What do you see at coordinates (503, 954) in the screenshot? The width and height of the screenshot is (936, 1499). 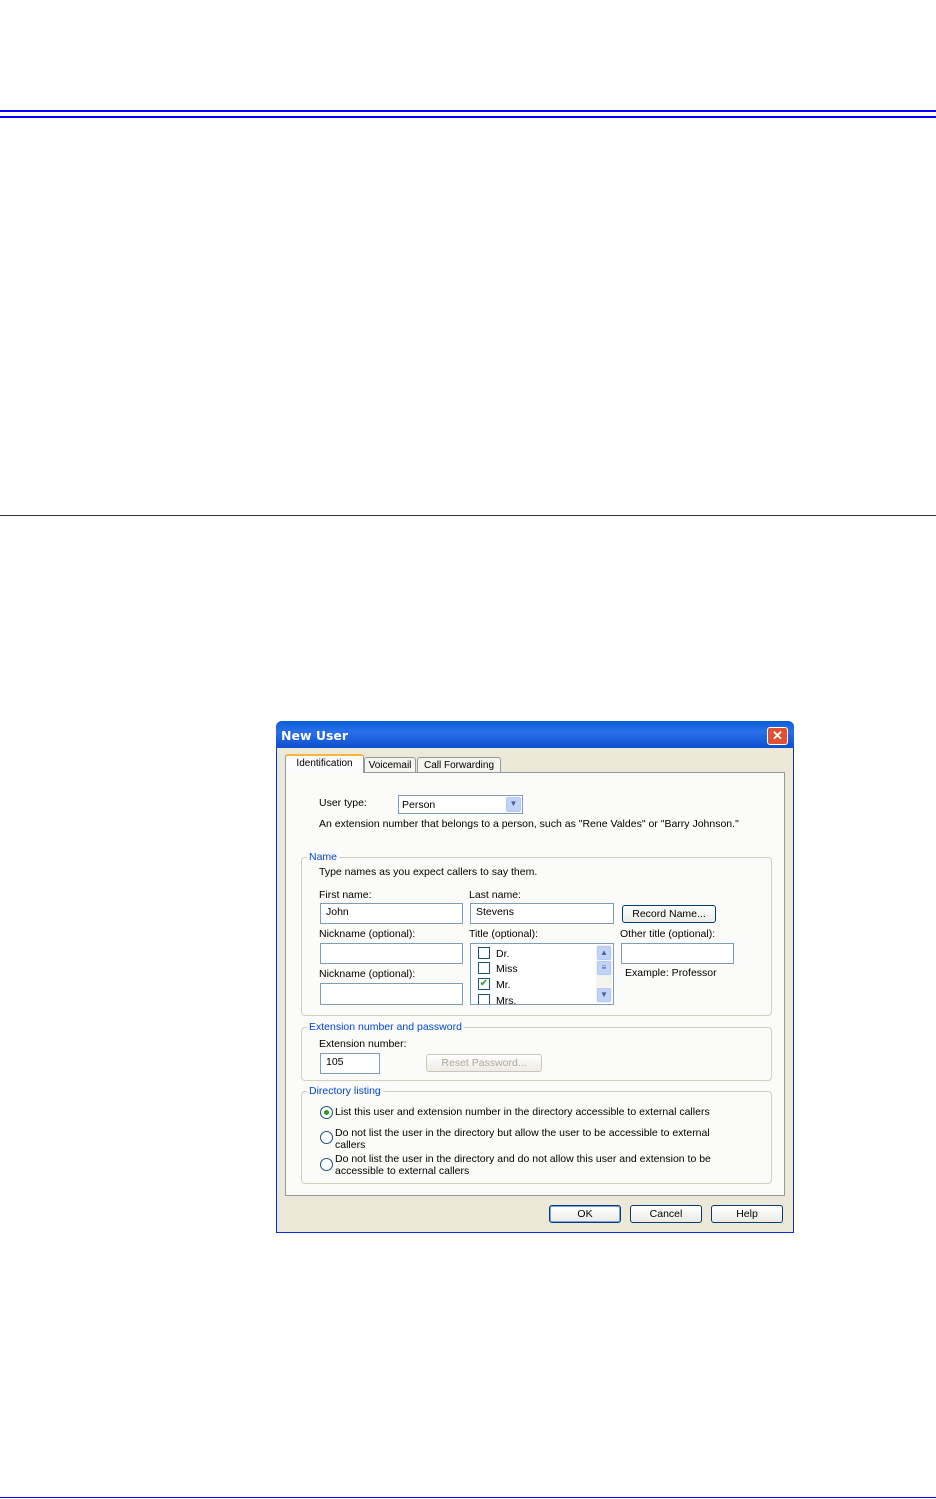 I see `title-option-label: Dr.` at bounding box center [503, 954].